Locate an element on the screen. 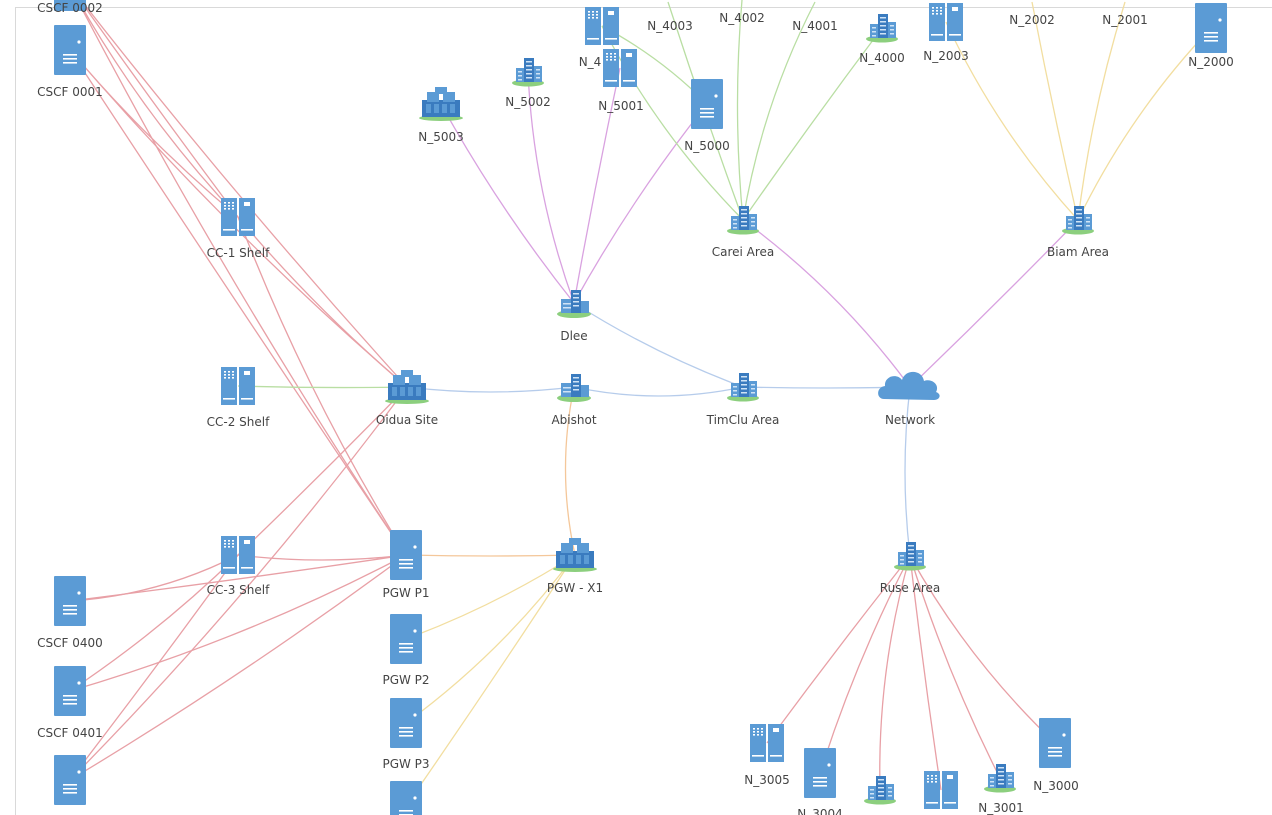  node-n4000 is located at coordinates (882, 28).